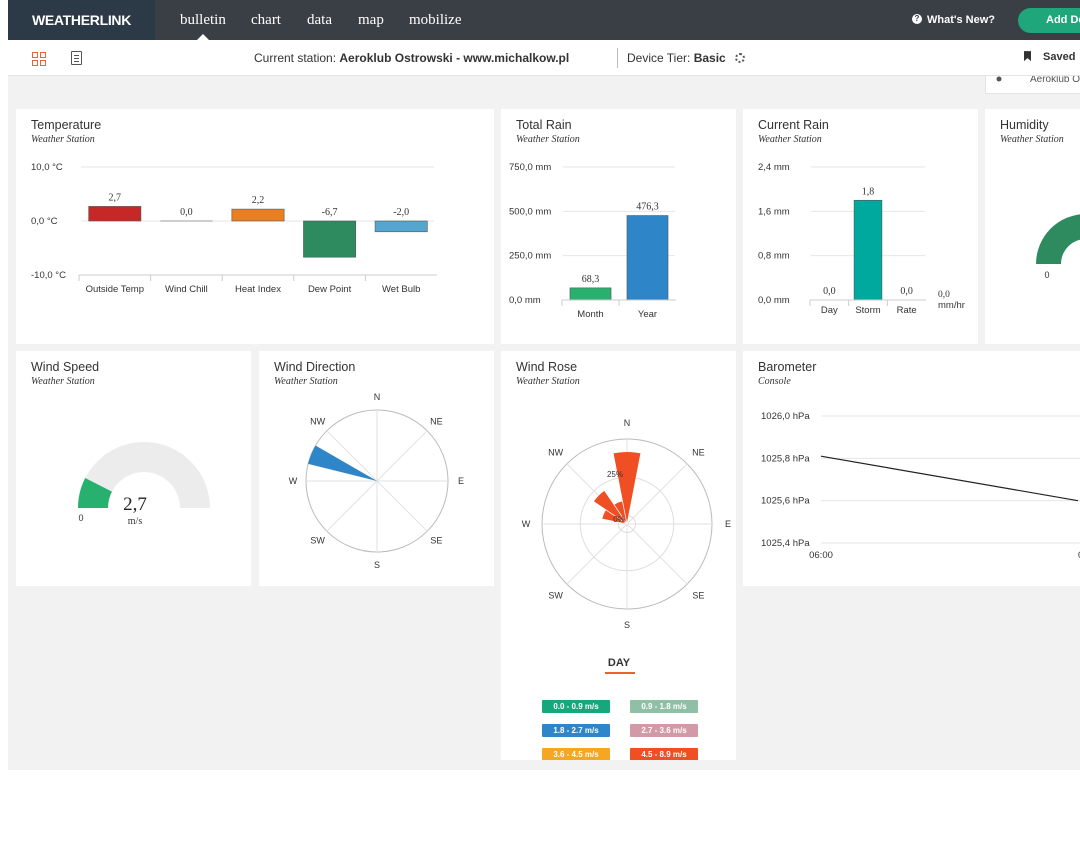  I want to click on y-tick-label: 1,6 mm, so click(774, 211).